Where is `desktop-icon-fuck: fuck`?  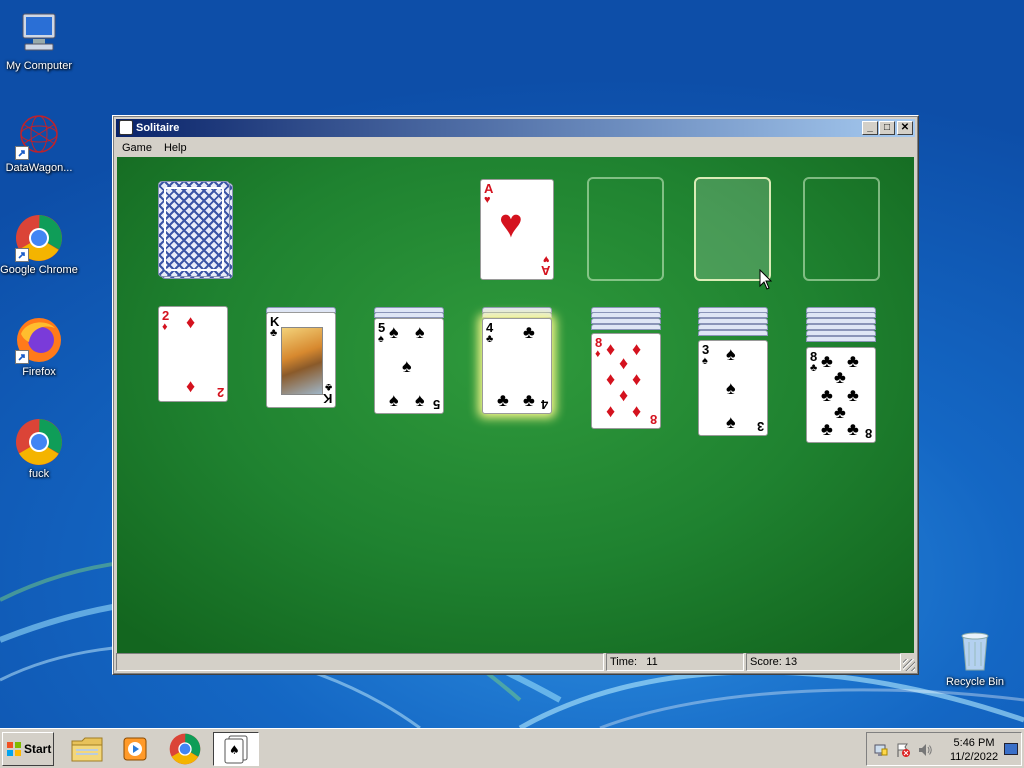 desktop-icon-fuck: fuck is located at coordinates (39, 449).